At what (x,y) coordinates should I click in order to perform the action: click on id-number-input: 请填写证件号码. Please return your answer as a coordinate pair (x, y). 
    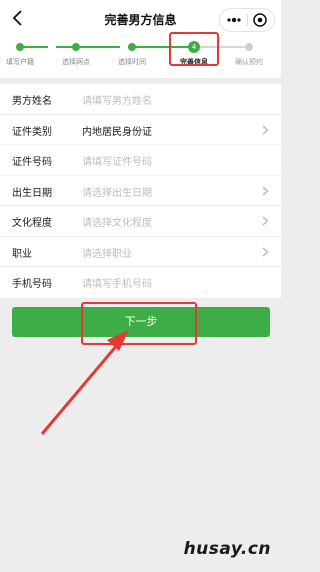
    Looking at the image, I should click on (117, 160).